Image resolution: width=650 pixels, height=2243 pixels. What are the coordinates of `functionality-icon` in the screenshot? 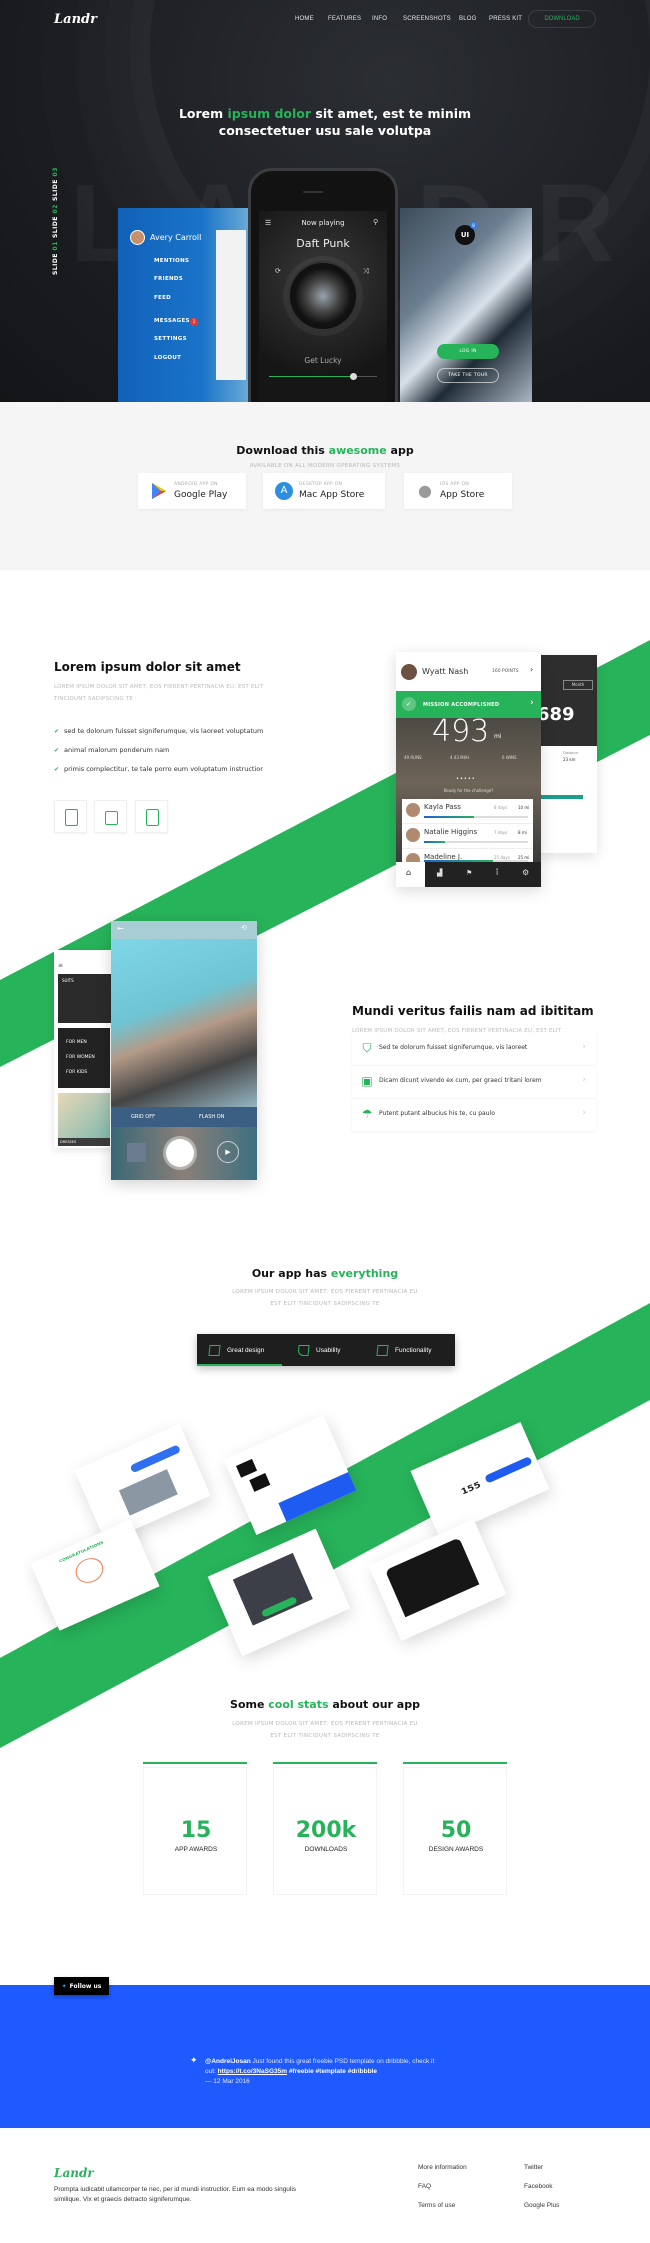 It's located at (382, 1350).